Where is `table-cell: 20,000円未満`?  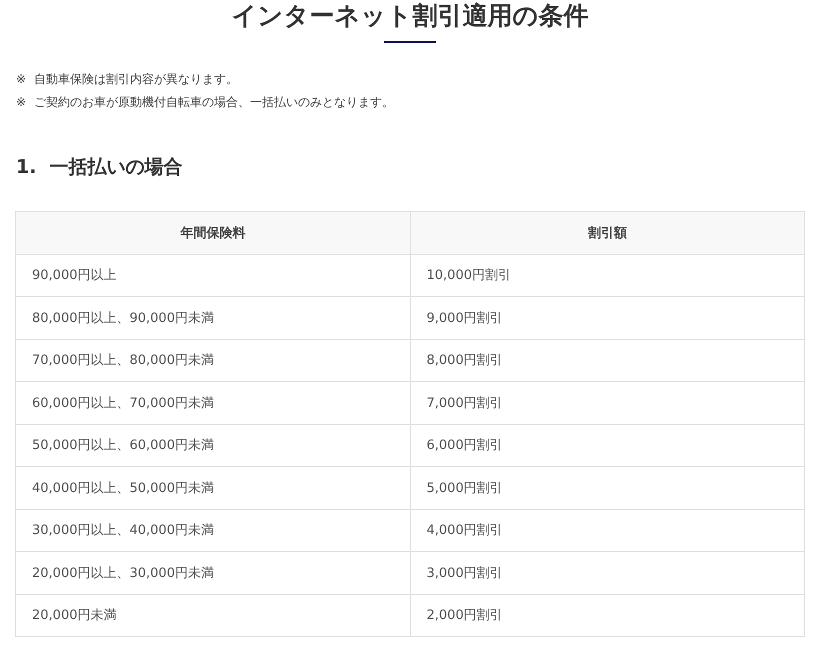 table-cell: 20,000円未満 is located at coordinates (213, 615).